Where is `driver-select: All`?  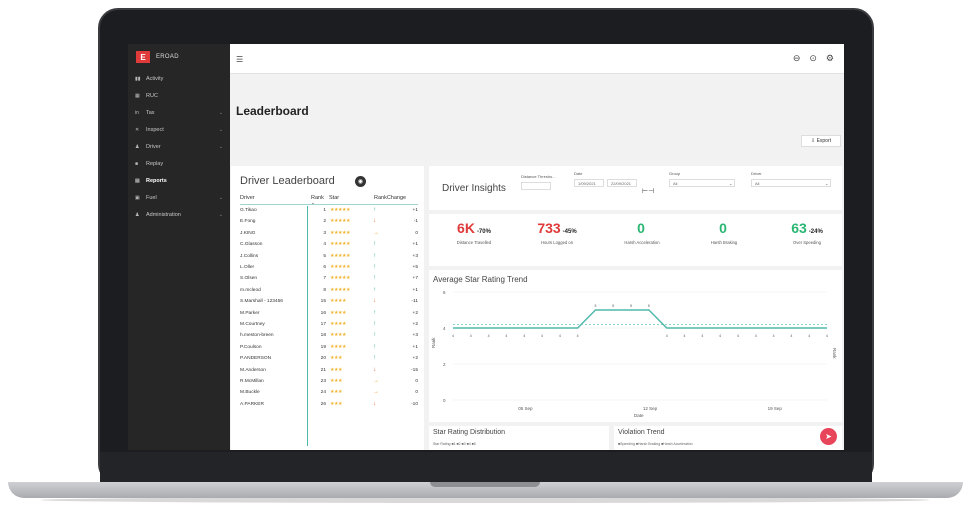 driver-select: All is located at coordinates (791, 183).